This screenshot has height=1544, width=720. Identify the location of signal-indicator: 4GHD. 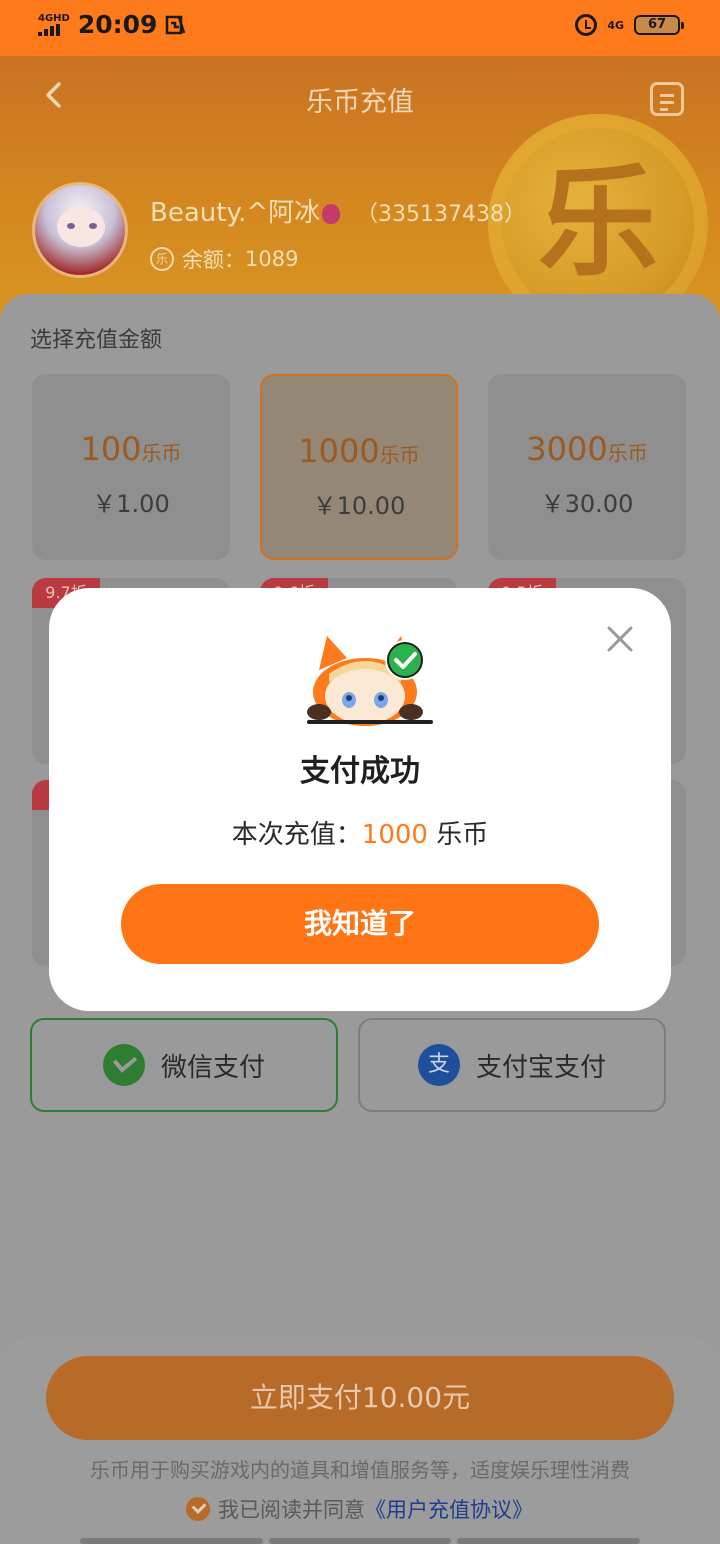
(54, 24).